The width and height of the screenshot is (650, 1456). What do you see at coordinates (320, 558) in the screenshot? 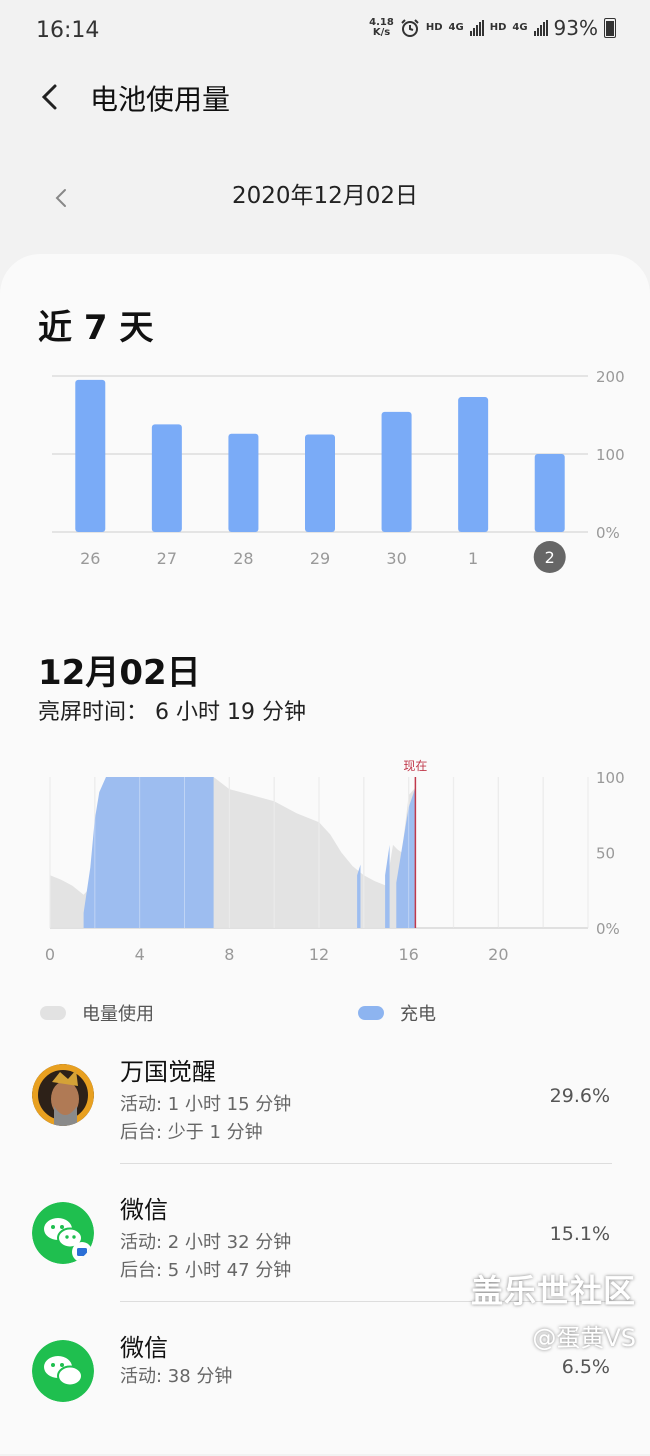
I see `x-tick-label: 29` at bounding box center [320, 558].